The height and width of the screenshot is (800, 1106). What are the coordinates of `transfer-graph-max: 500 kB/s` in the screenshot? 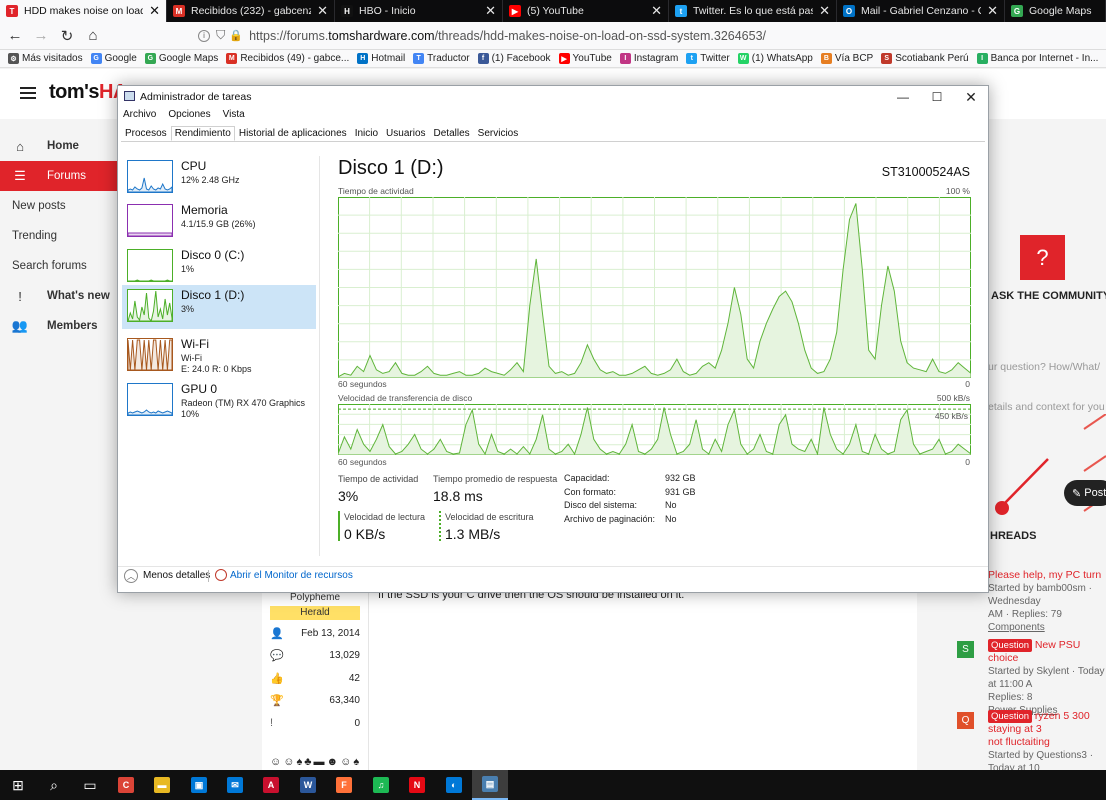 It's located at (953, 398).